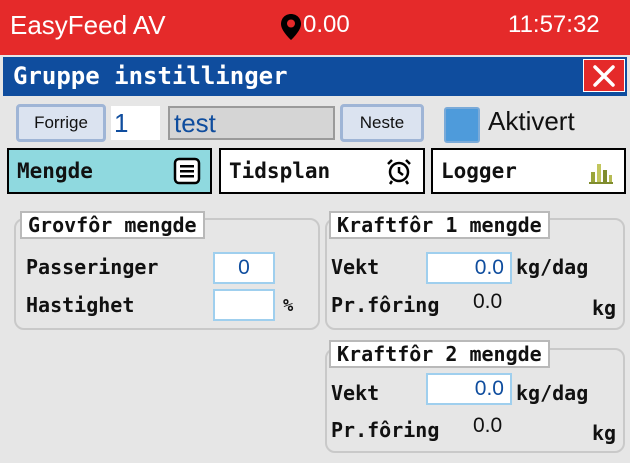 This screenshot has height=463, width=630. What do you see at coordinates (604, 433) in the screenshot?
I see `concentrate2-per-feed-unit: kg` at bounding box center [604, 433].